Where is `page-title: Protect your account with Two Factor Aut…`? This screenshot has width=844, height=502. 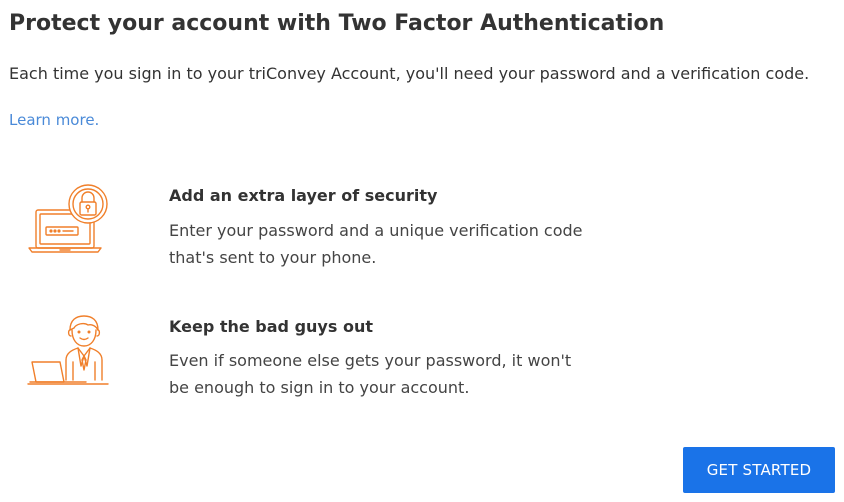 page-title: Protect your account with Two Factor Aut… is located at coordinates (337, 23).